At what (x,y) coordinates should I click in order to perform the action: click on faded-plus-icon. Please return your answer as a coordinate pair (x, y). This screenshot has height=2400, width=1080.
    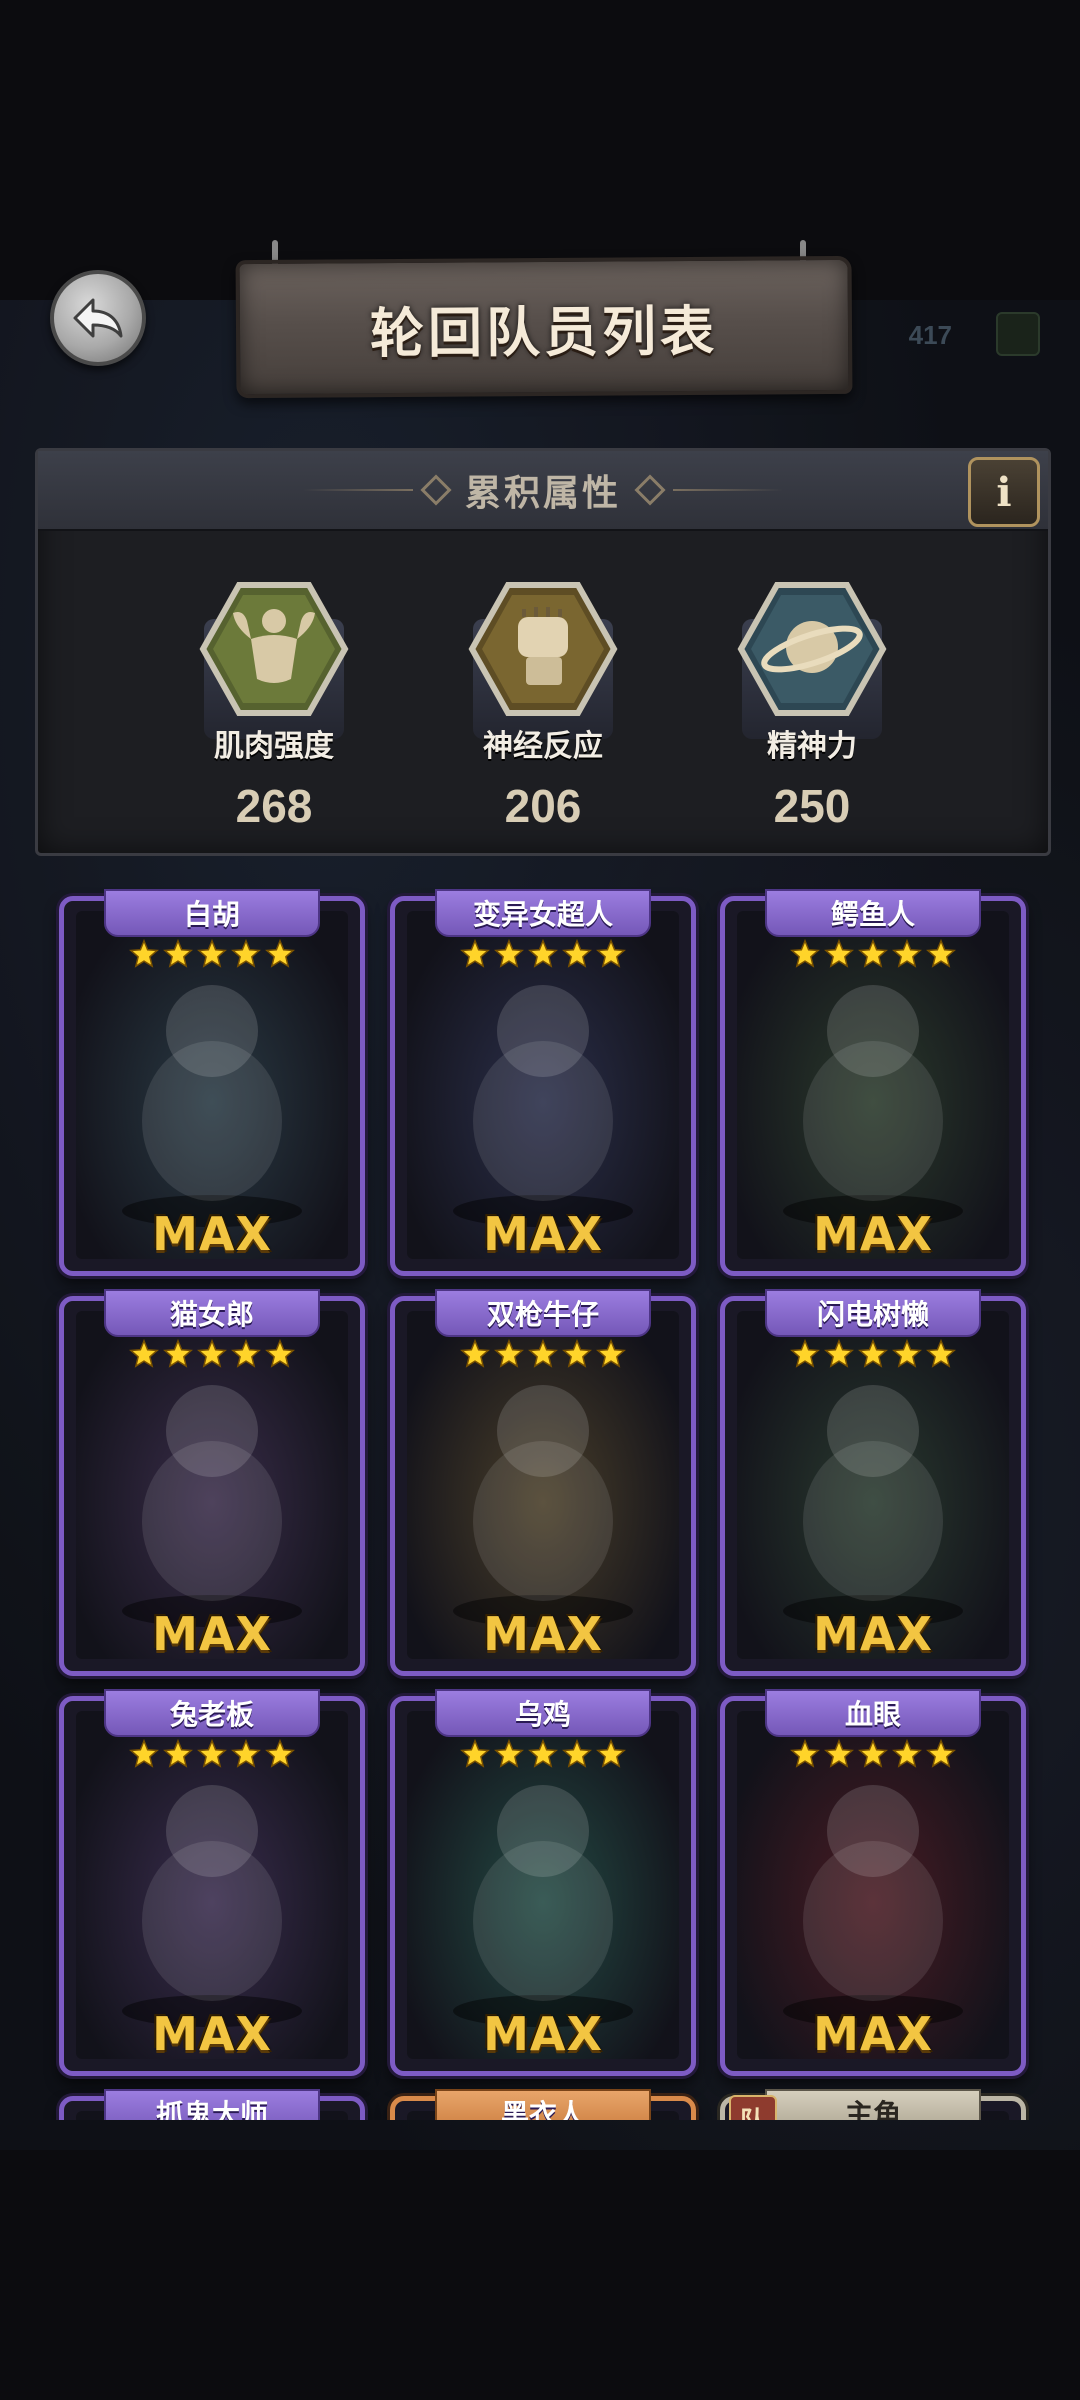
    Looking at the image, I should click on (1018, 334).